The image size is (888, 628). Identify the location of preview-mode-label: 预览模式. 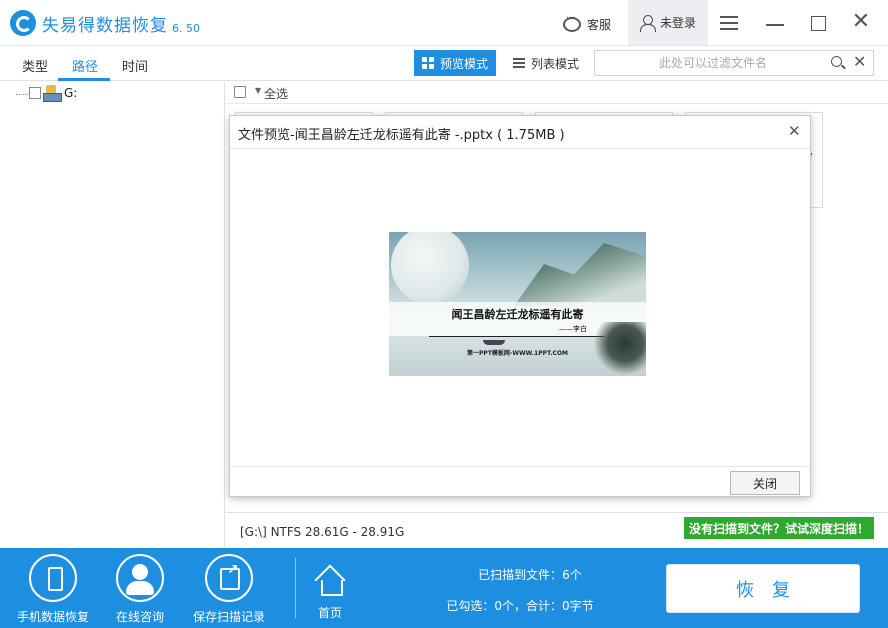
(463, 63).